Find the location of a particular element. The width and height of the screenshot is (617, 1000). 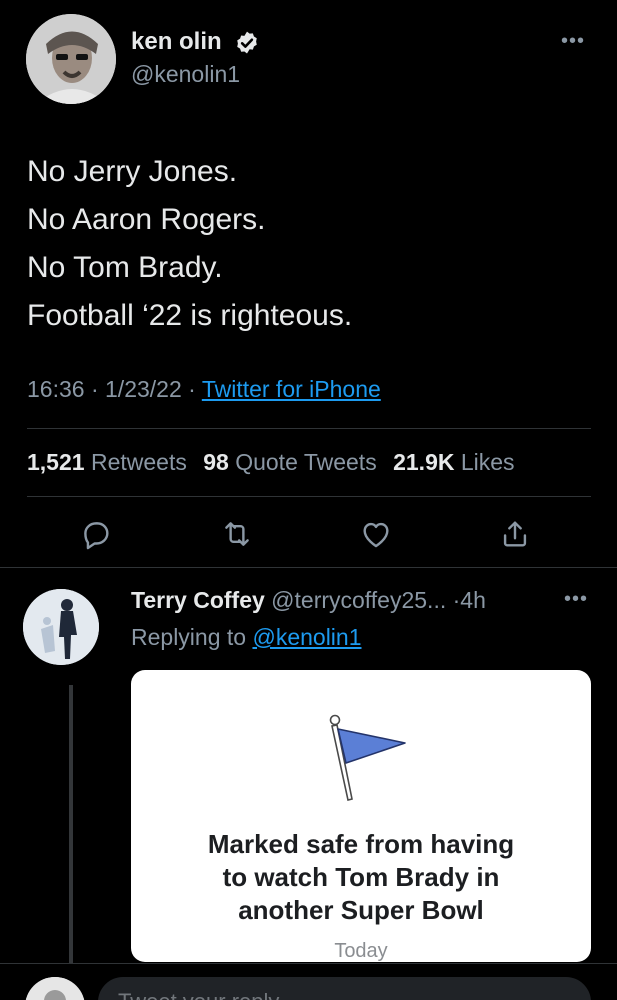

replying-handle-link: @kenolin1 is located at coordinates (306, 637).